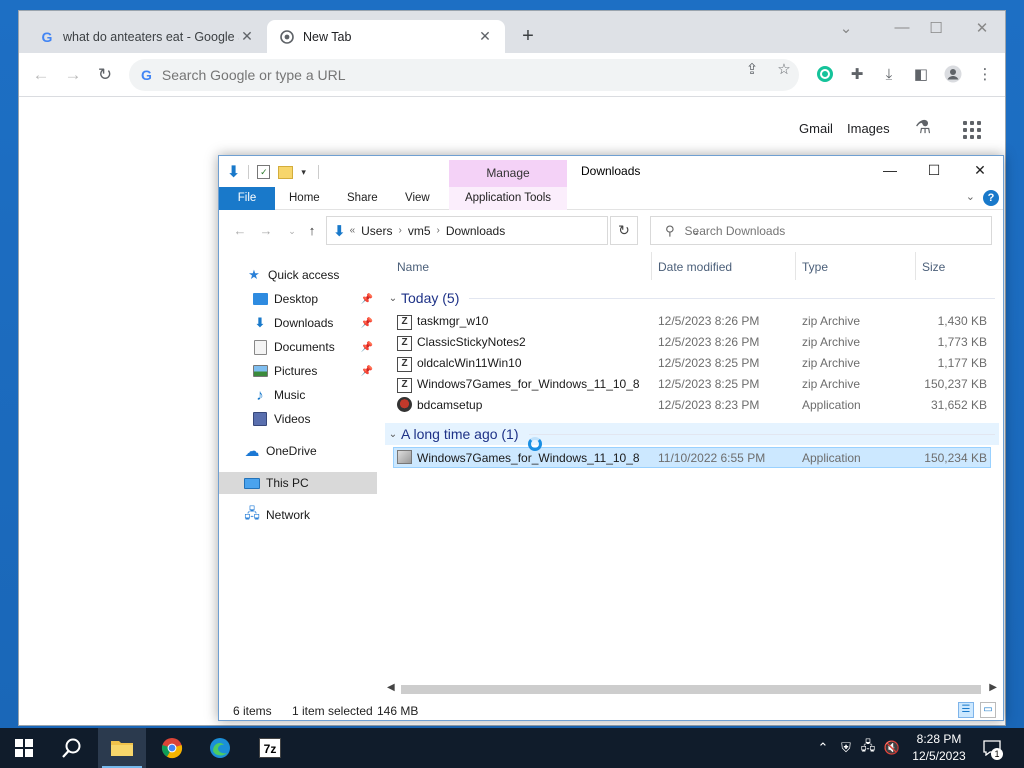  I want to click on new-folder-icon, so click(286, 172).